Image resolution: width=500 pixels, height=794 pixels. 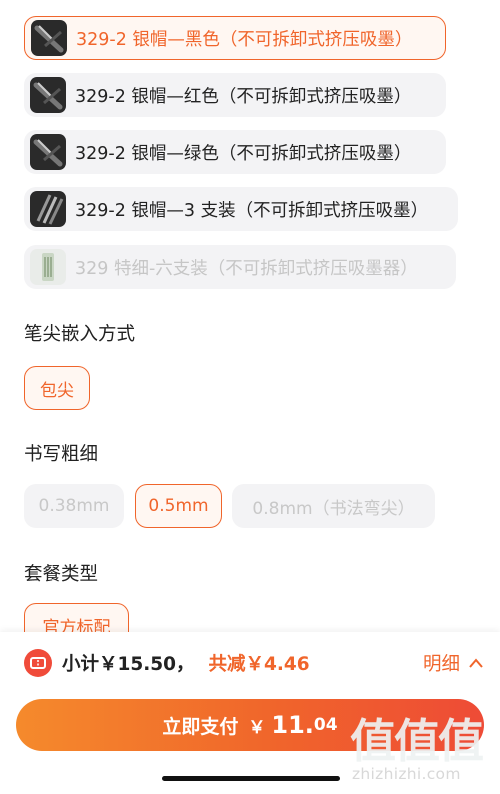 I want to click on black-pen-thumb-icon, so click(x=49, y=38).